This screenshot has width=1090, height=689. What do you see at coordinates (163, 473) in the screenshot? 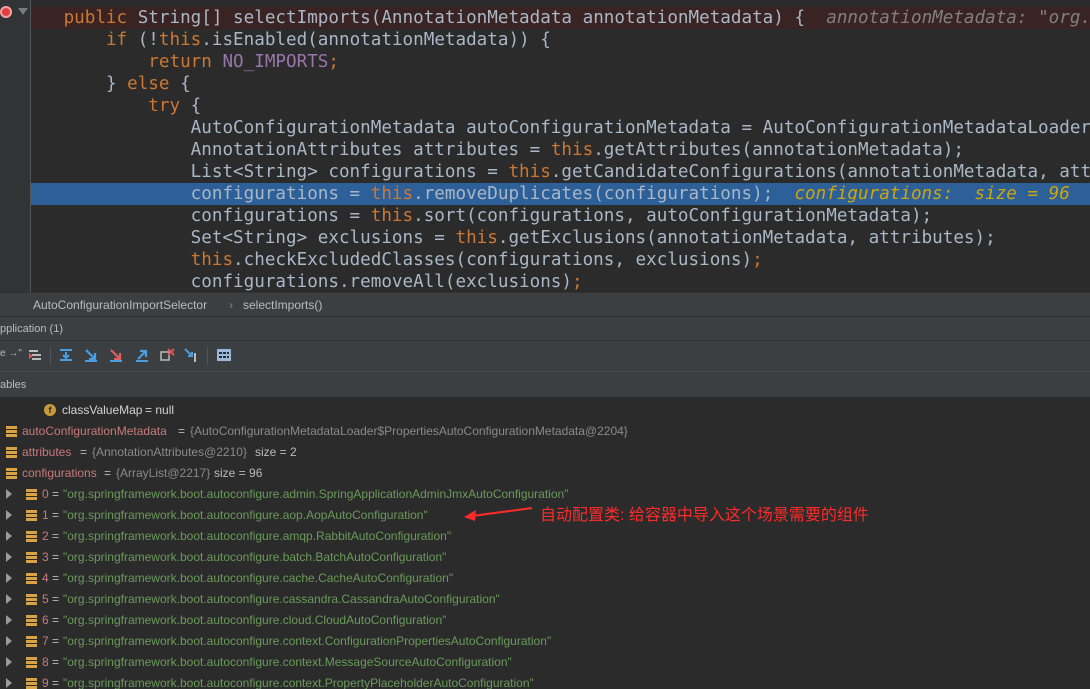
I see `variable-value: {ArrayList@2217}` at bounding box center [163, 473].